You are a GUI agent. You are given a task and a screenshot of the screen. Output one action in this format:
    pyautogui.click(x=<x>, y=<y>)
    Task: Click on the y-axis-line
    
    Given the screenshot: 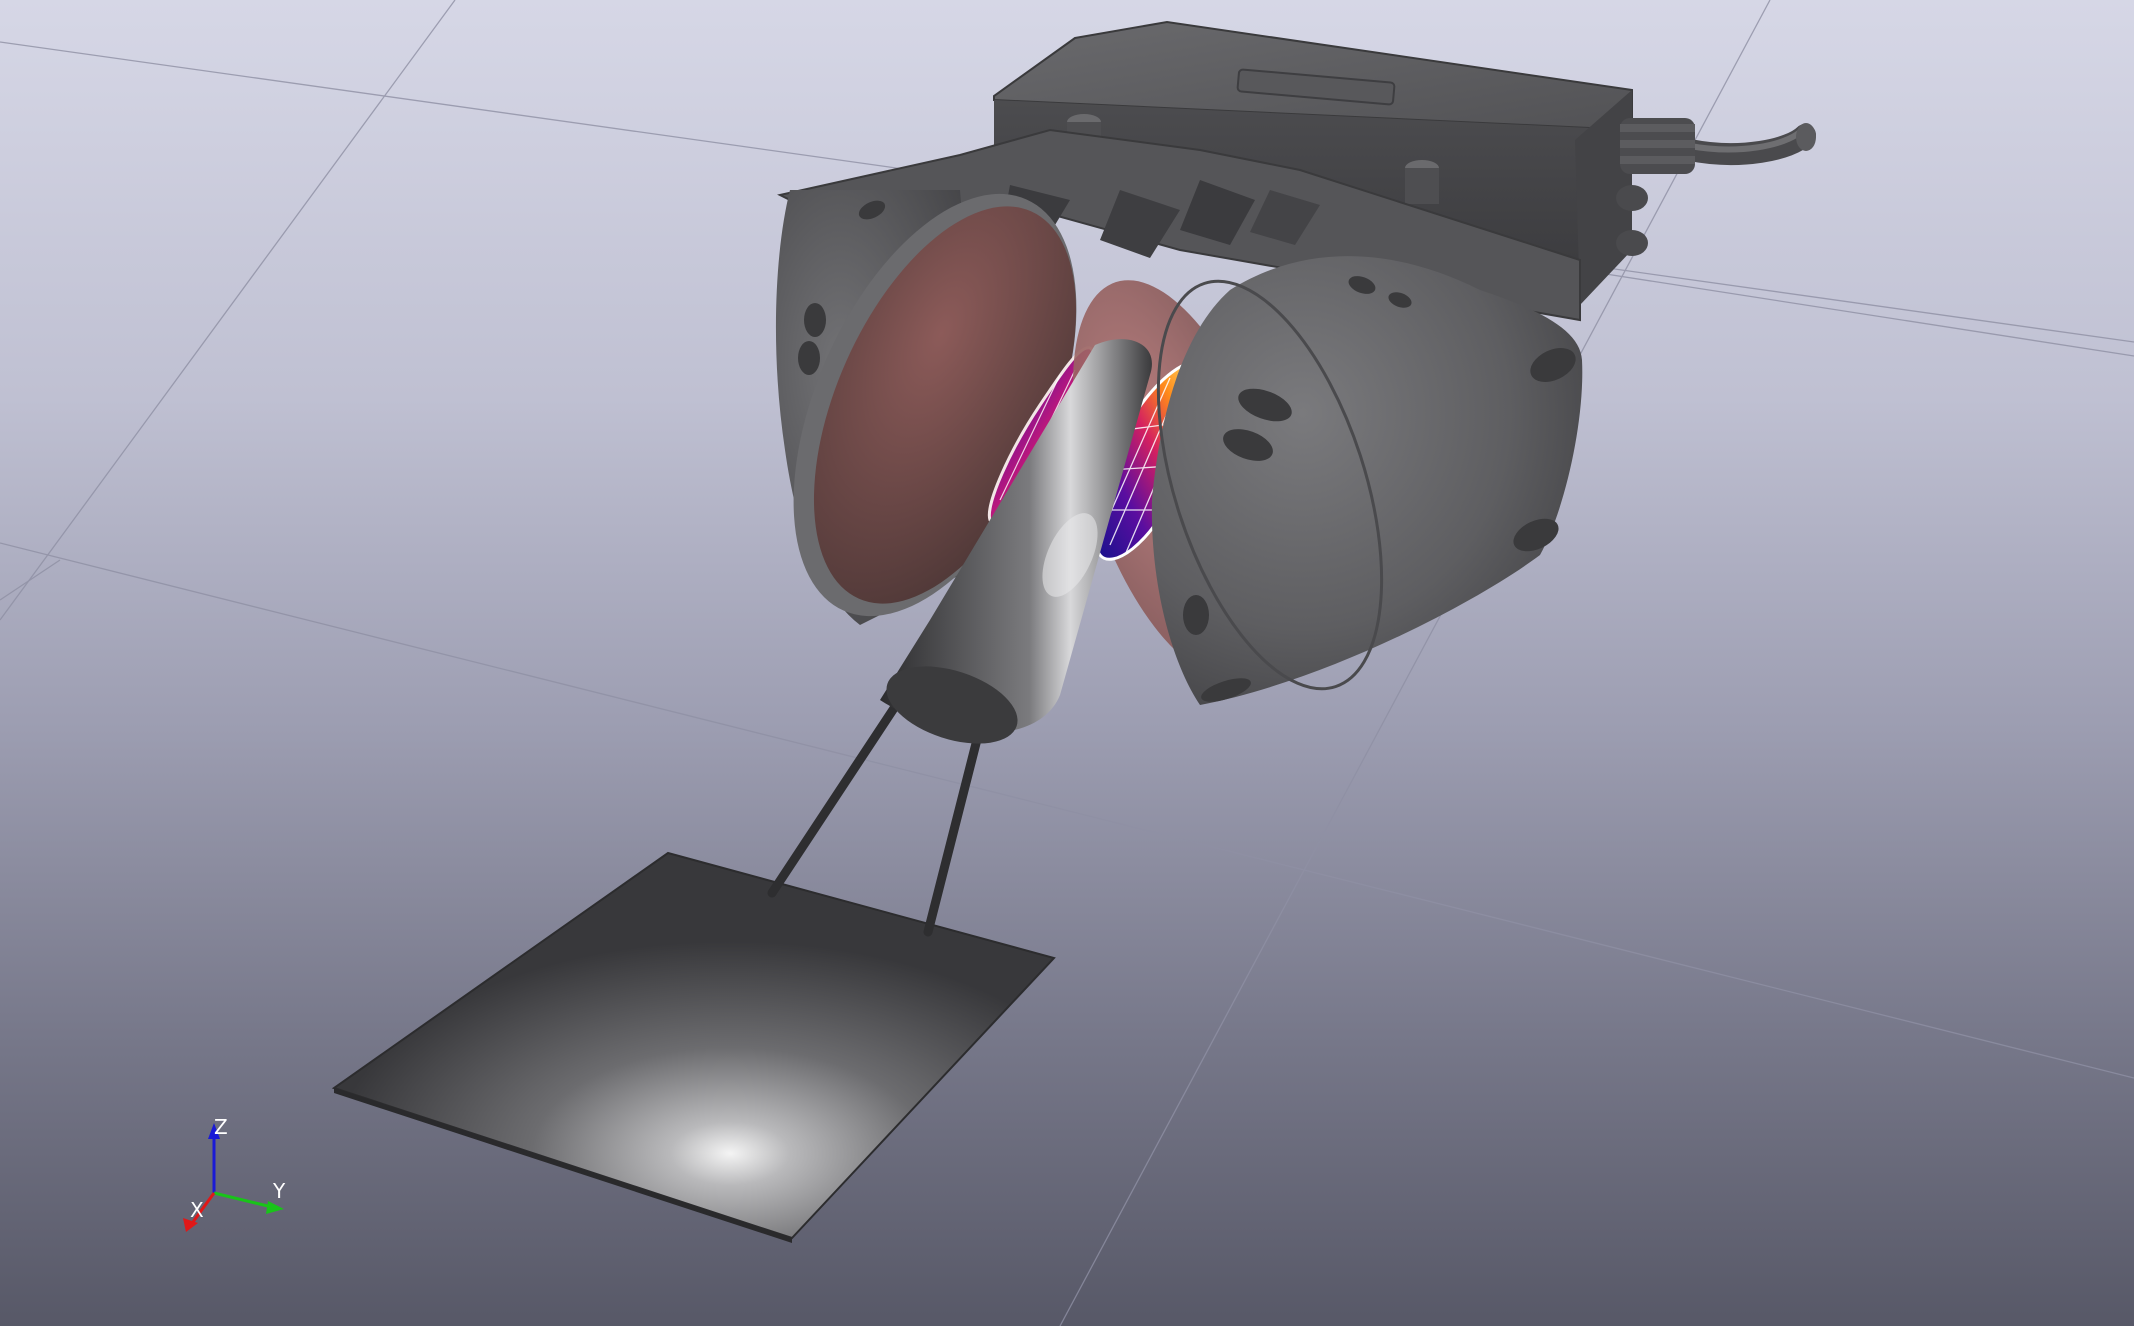 What is the action you would take?
    pyautogui.click(x=243, y=1200)
    